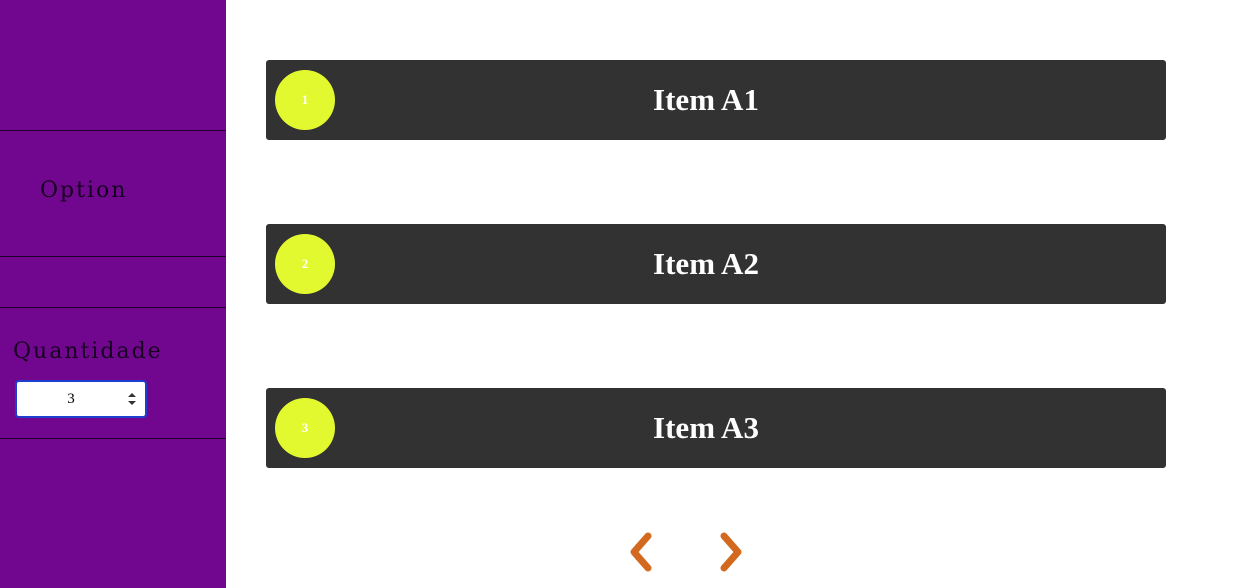 Image resolution: width=1256 pixels, height=588 pixels. I want to click on item-title: Item A3, so click(706, 427).